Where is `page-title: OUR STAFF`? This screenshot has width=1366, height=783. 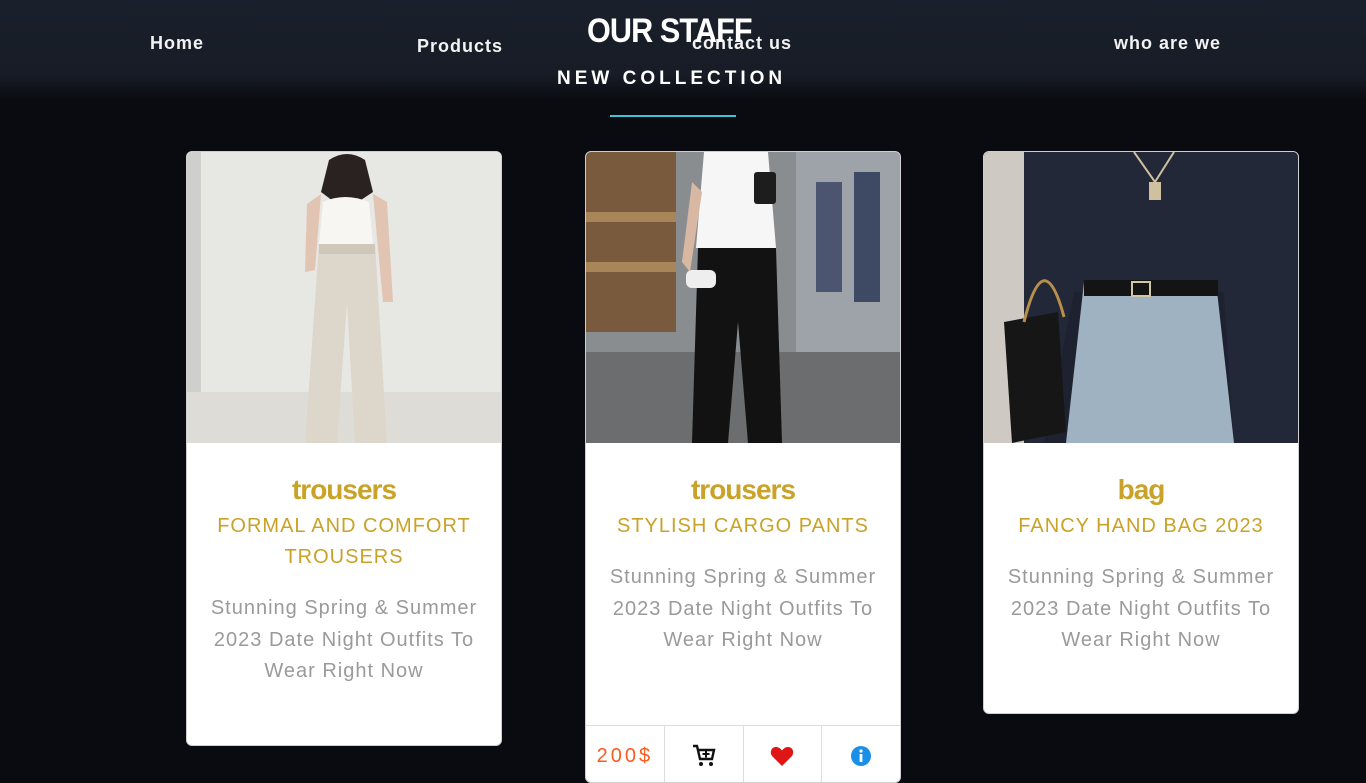 page-title: OUR STAFF is located at coordinates (670, 31).